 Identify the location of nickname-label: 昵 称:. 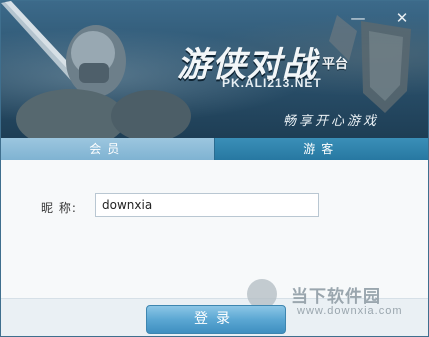
(59, 208).